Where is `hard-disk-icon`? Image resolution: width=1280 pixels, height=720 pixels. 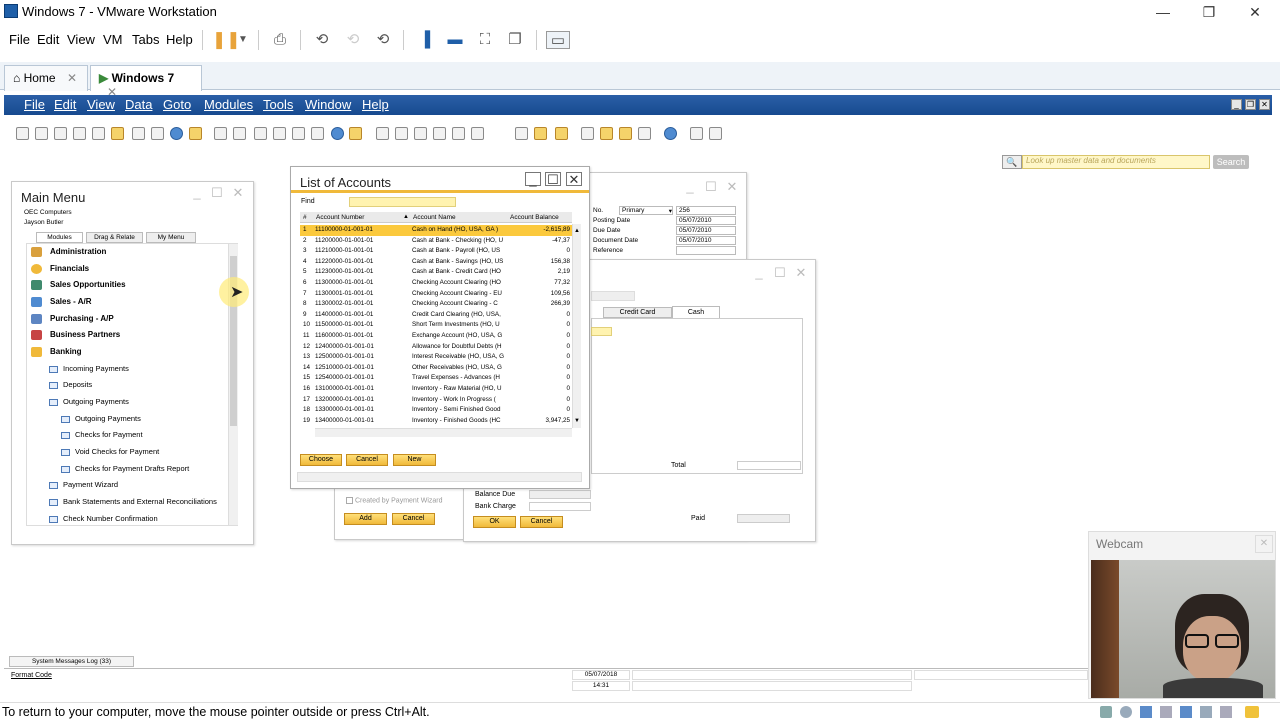 hard-disk-icon is located at coordinates (1106, 712).